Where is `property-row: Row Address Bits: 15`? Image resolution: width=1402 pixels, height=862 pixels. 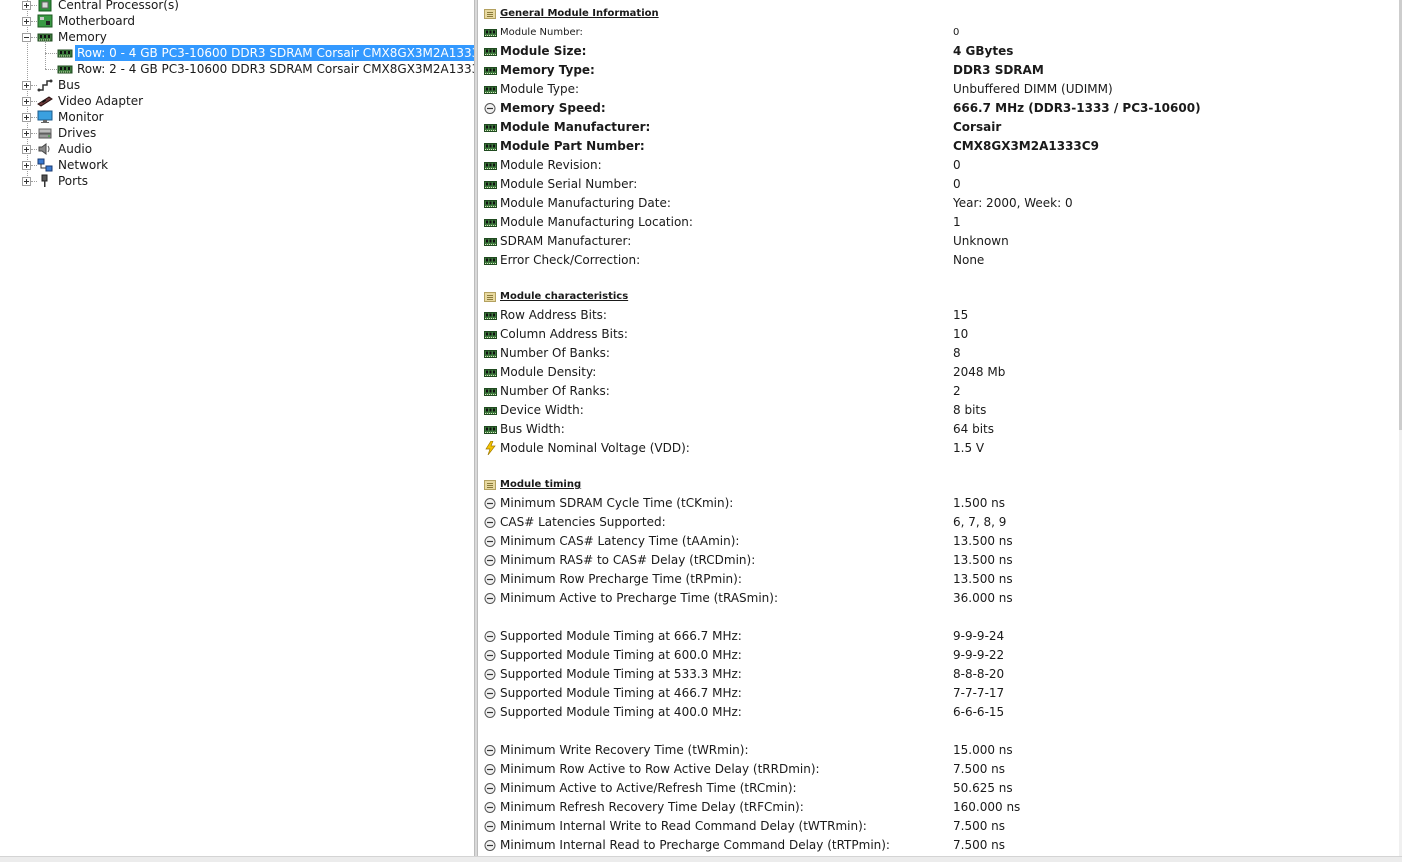
property-row: Row Address Bits: 15 is located at coordinates (939, 315).